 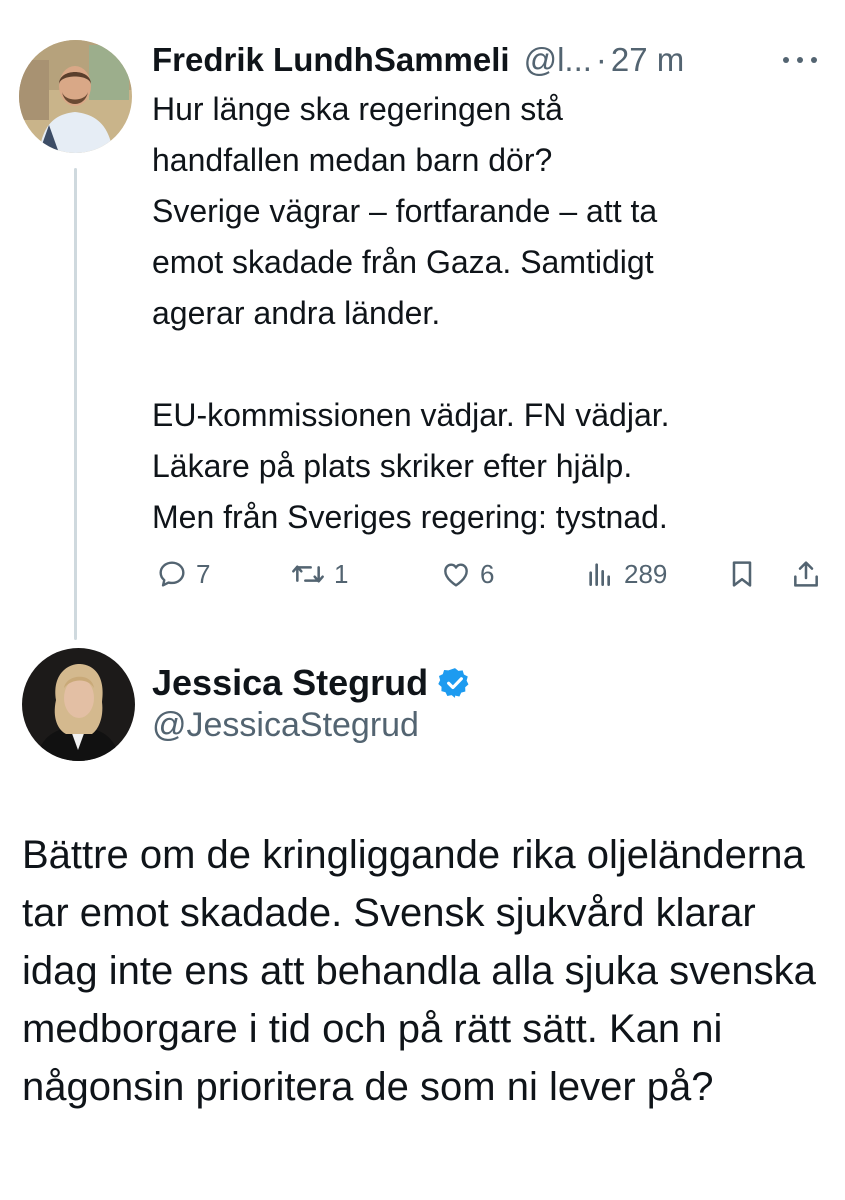 What do you see at coordinates (78, 704) in the screenshot?
I see `avatar-jessica` at bounding box center [78, 704].